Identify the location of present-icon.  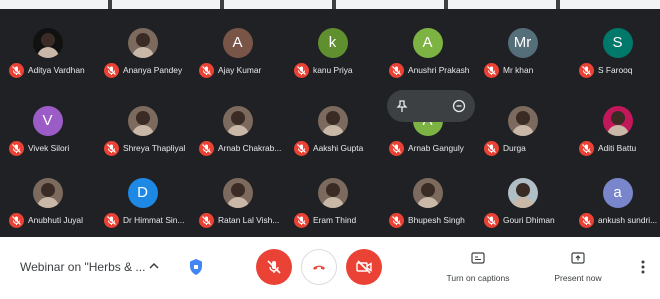
(578, 258).